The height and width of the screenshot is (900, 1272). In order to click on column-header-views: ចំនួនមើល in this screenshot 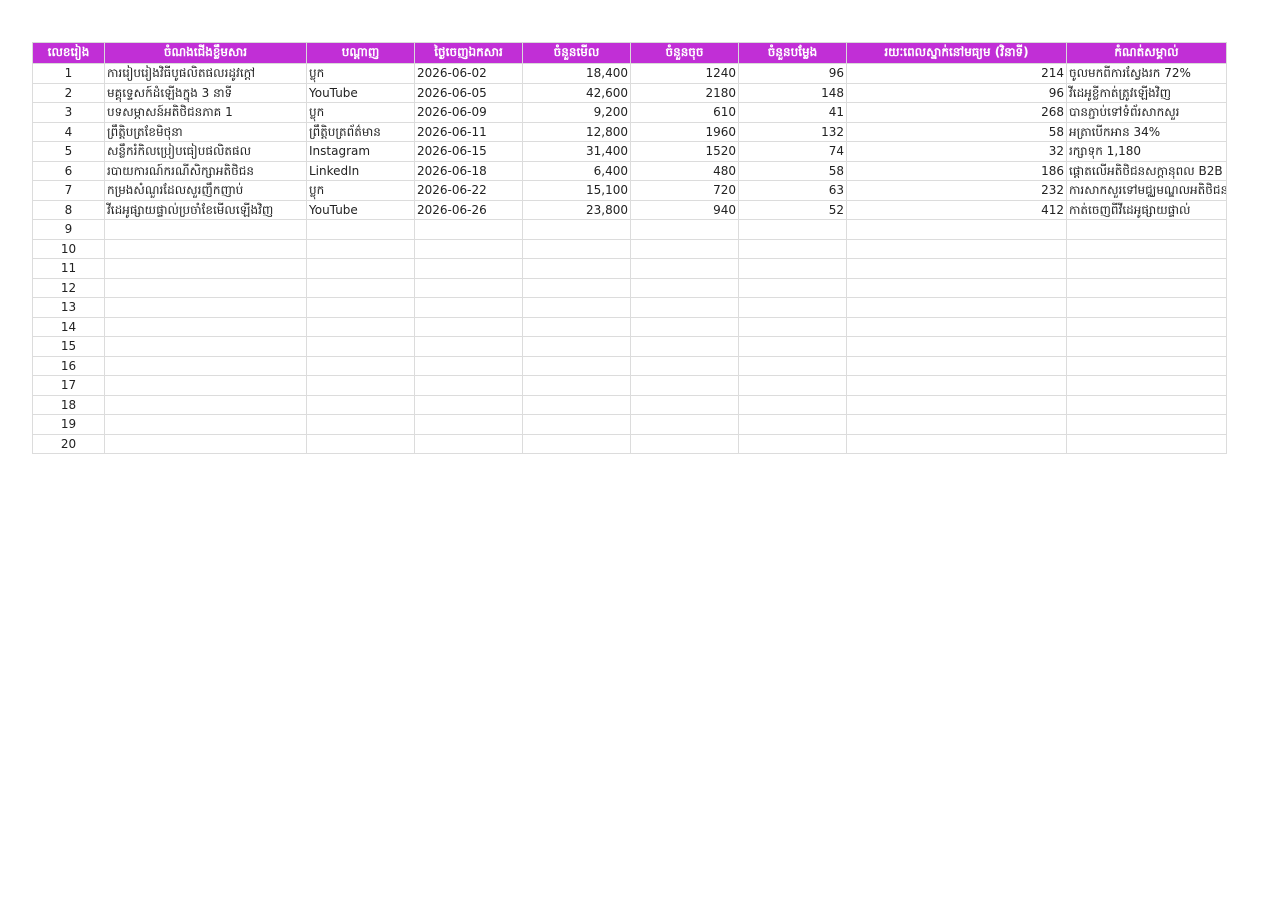, I will do `click(576, 53)`.